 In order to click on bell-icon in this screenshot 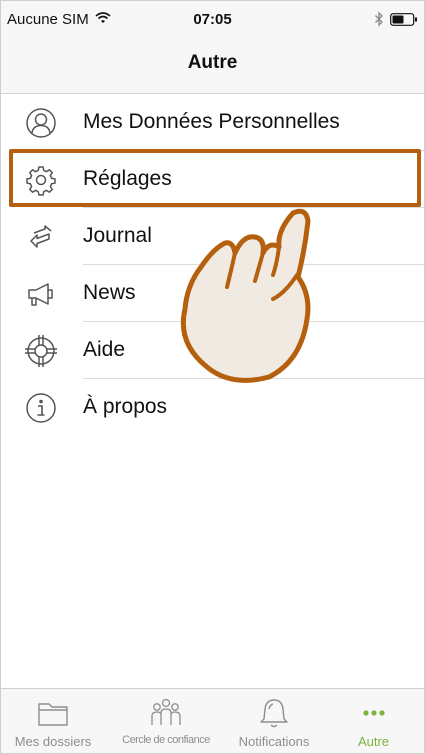, I will do `click(274, 713)`.